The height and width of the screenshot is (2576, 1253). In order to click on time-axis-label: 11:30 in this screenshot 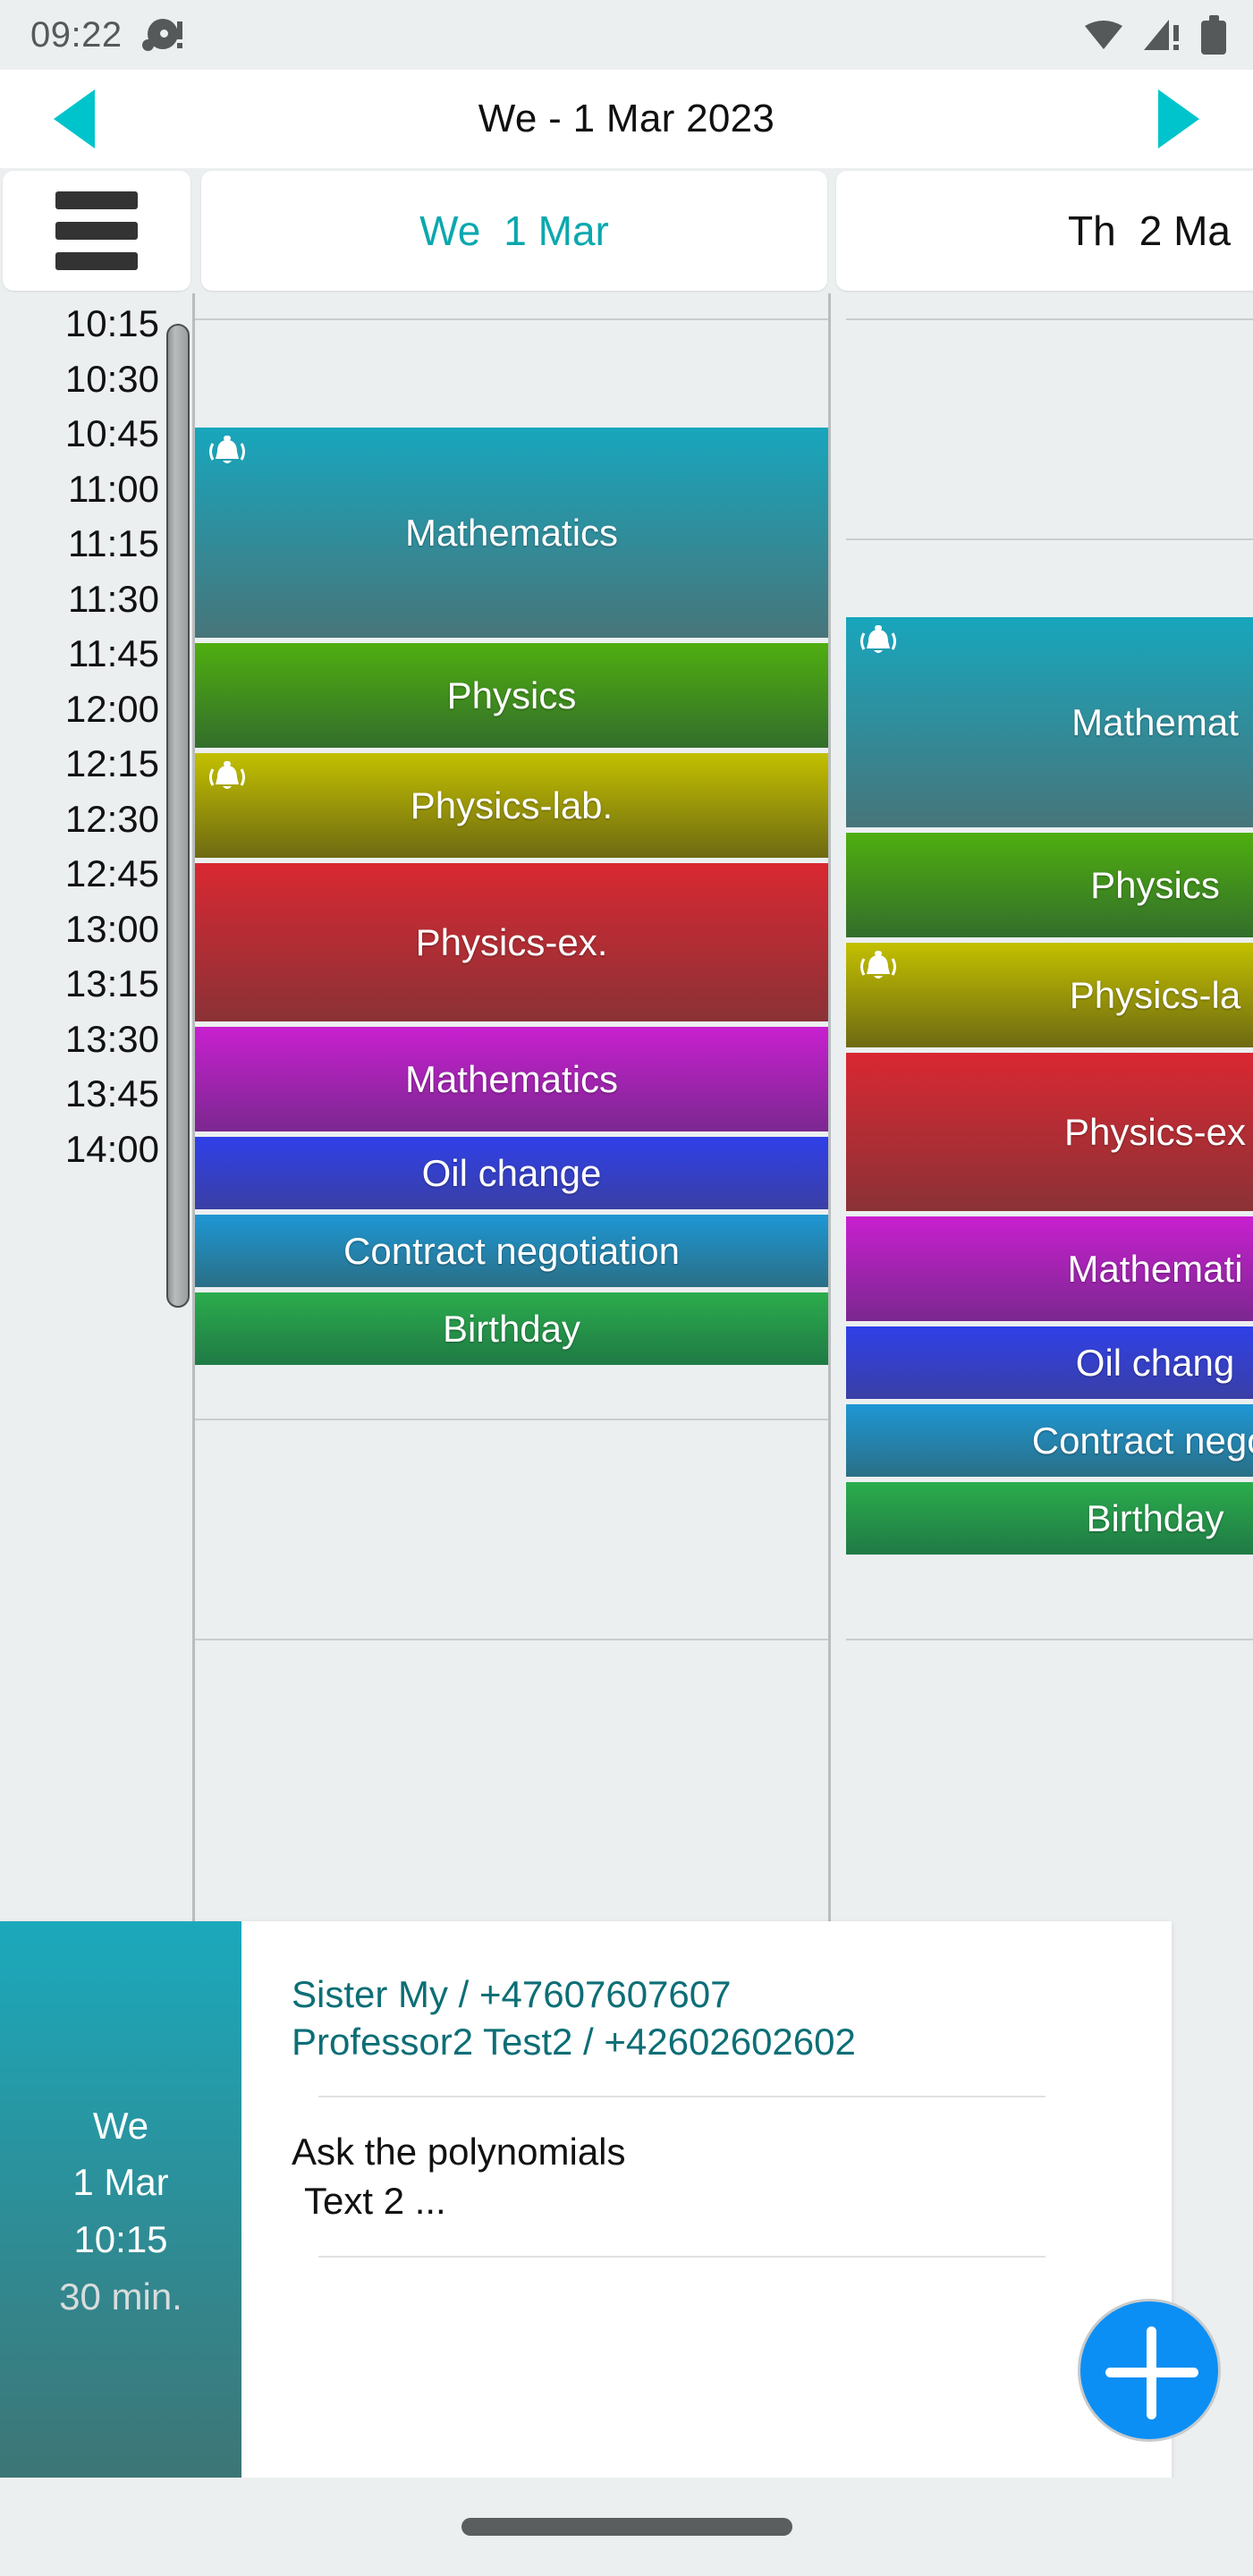, I will do `click(113, 598)`.